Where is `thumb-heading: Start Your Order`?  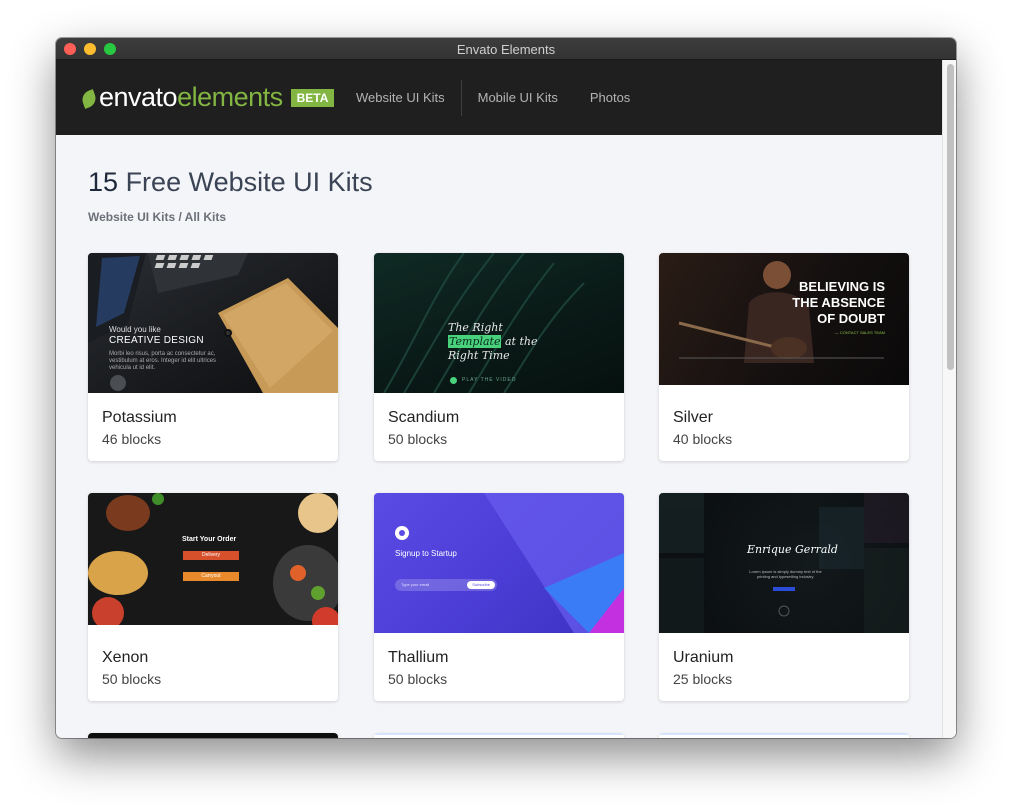
thumb-heading: Start Your Order is located at coordinates (209, 539).